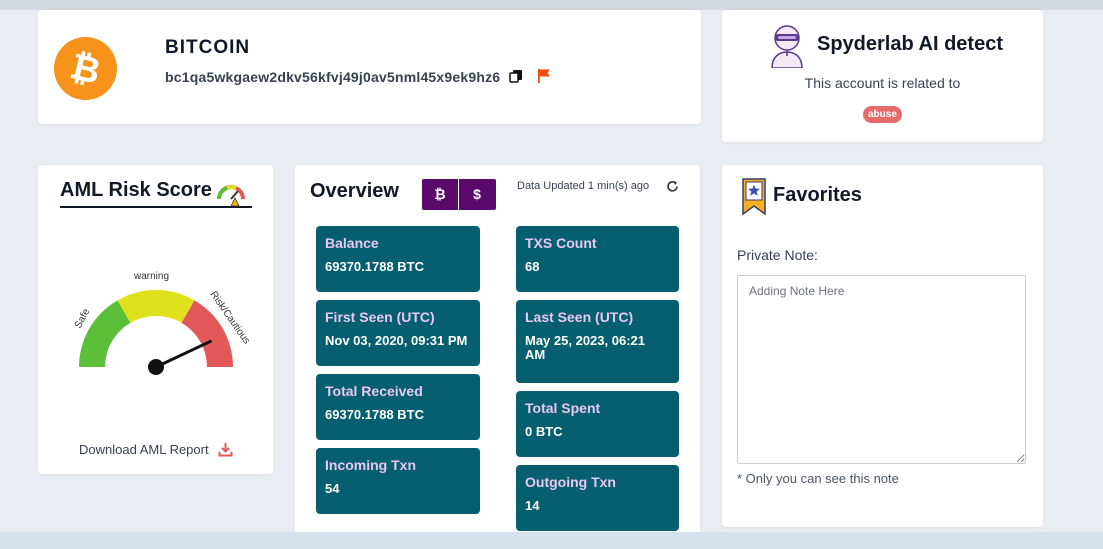 The image size is (1103, 549). I want to click on stat-label: Last Seen (UTC), so click(579, 317).